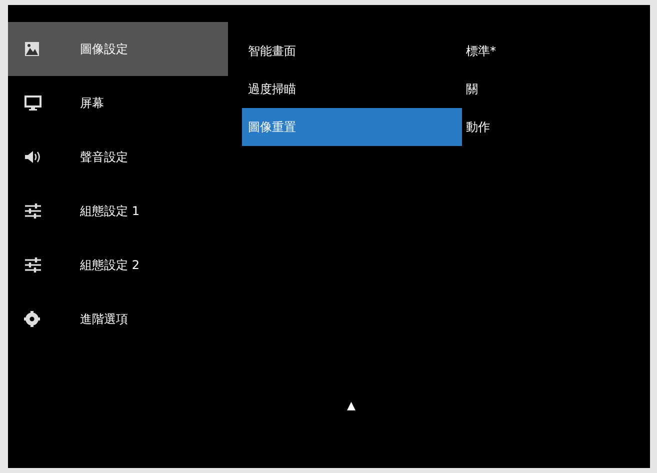  Describe the element at coordinates (352, 127) in the screenshot. I see `setting-item: 圖像重置` at that location.